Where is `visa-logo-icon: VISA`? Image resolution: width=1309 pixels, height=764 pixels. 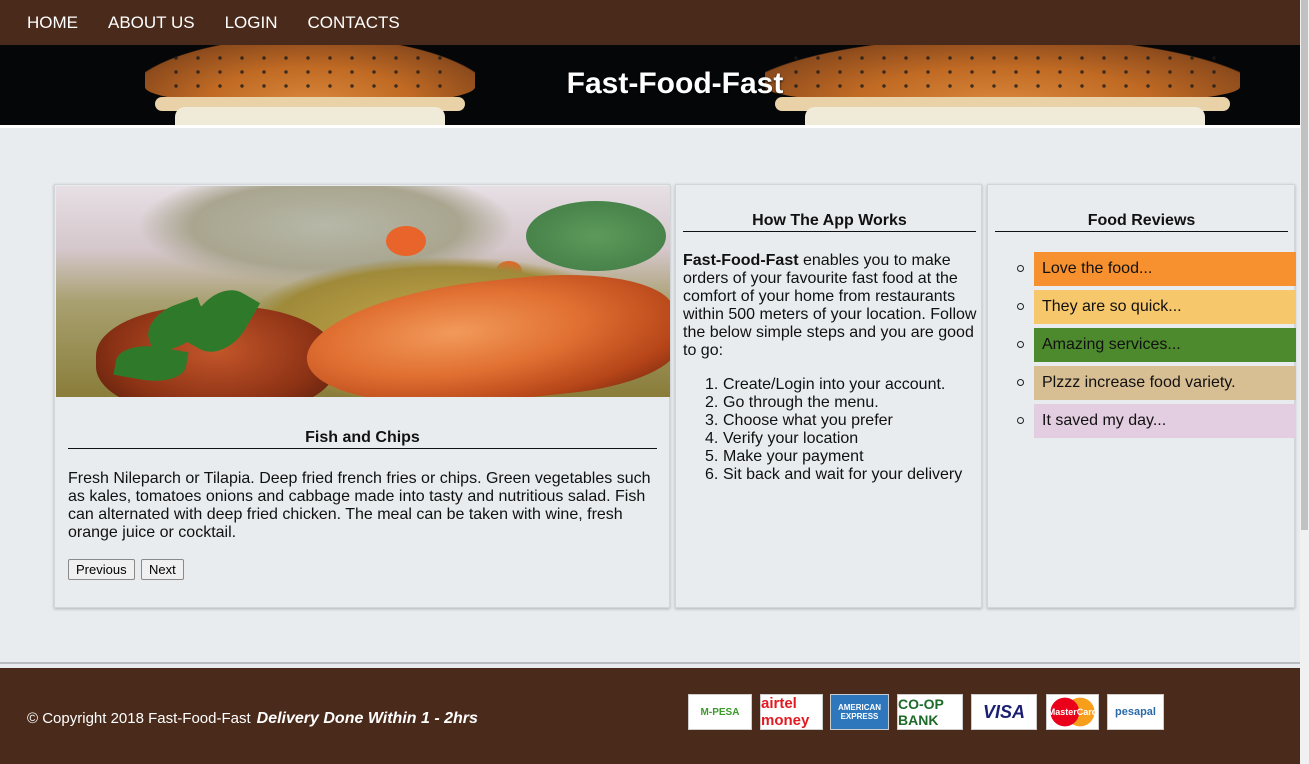
visa-logo-icon: VISA is located at coordinates (1004, 712).